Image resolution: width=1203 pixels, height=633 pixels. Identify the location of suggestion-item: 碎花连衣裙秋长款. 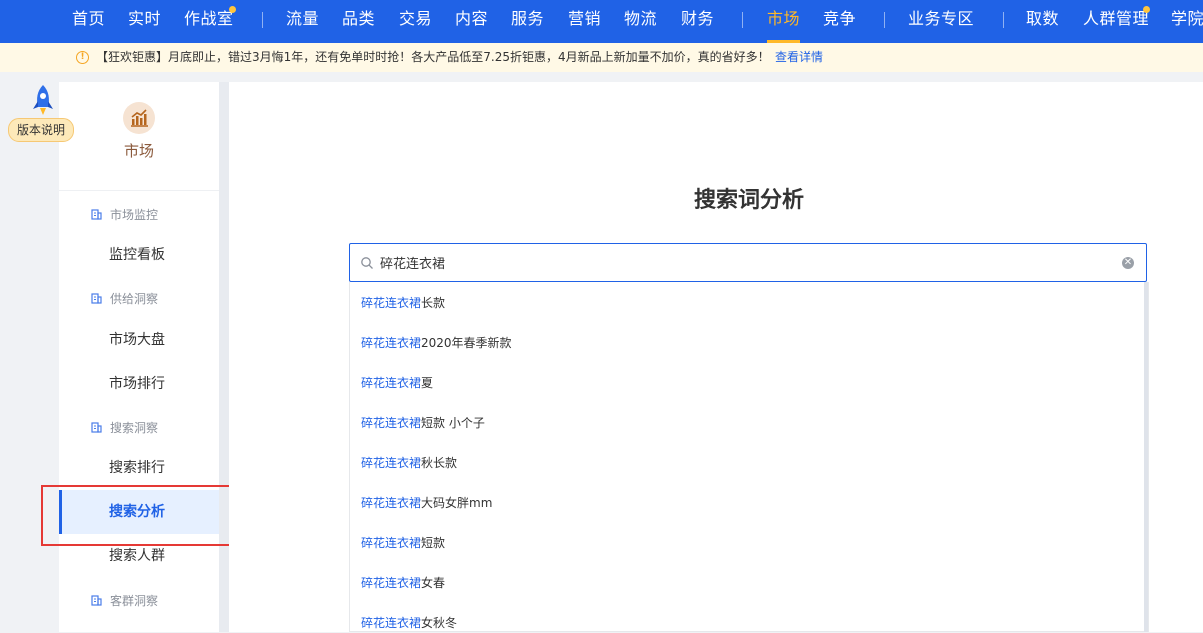
(409, 463).